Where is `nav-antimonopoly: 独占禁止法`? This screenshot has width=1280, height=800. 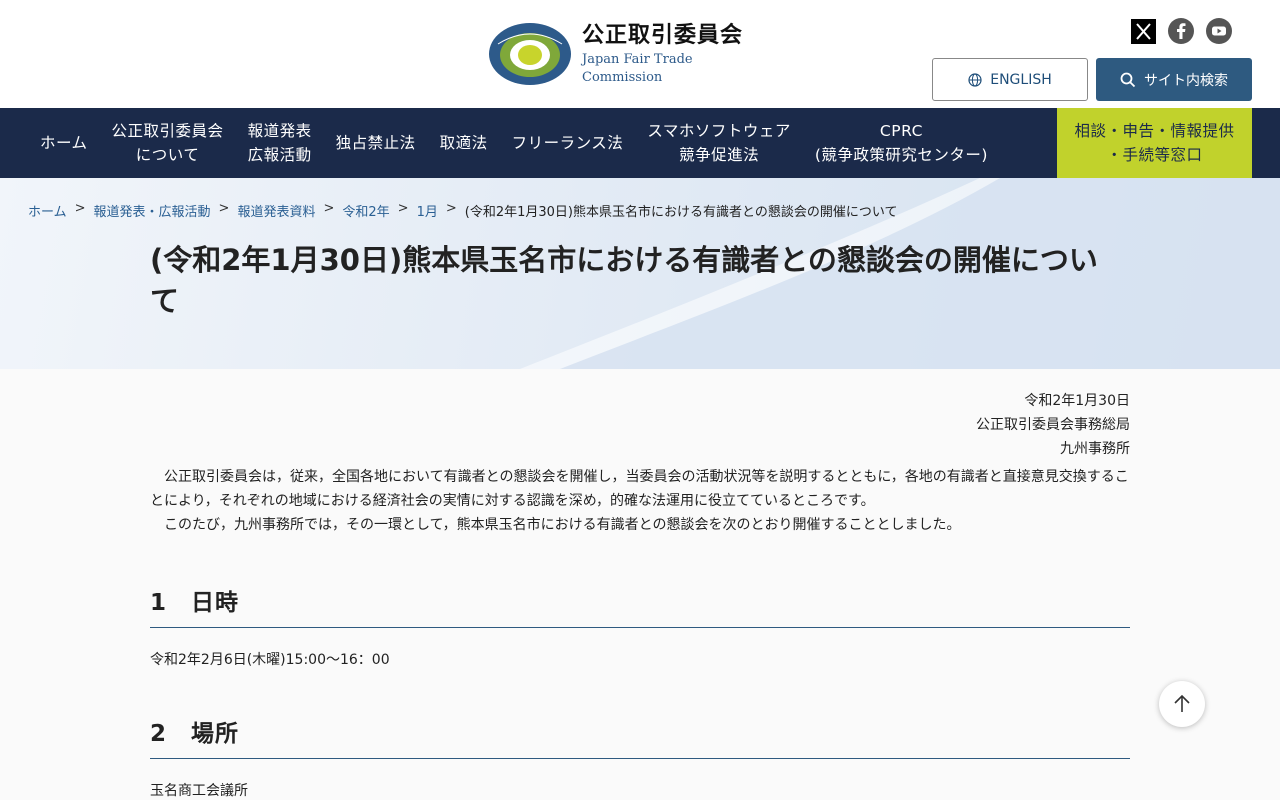
nav-antimonopoly: 独占禁止法 is located at coordinates (376, 143).